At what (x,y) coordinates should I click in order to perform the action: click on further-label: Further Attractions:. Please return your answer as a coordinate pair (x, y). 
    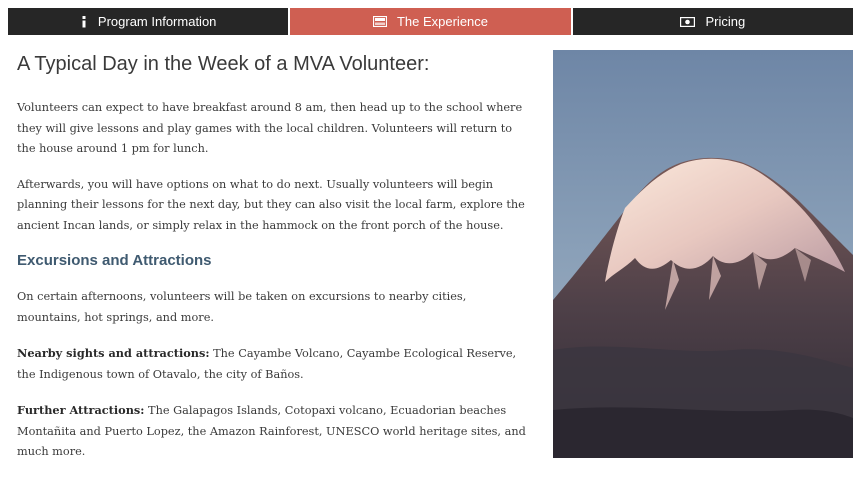
    Looking at the image, I should click on (81, 410).